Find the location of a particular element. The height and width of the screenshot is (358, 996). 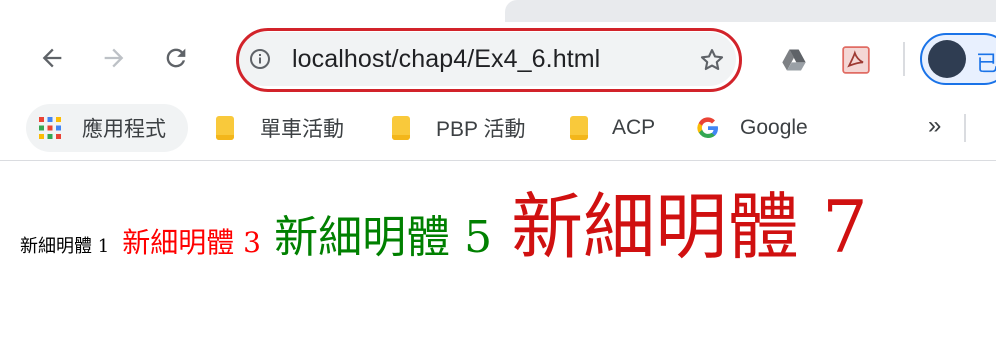

pdf-extension-icon is located at coordinates (856, 60).